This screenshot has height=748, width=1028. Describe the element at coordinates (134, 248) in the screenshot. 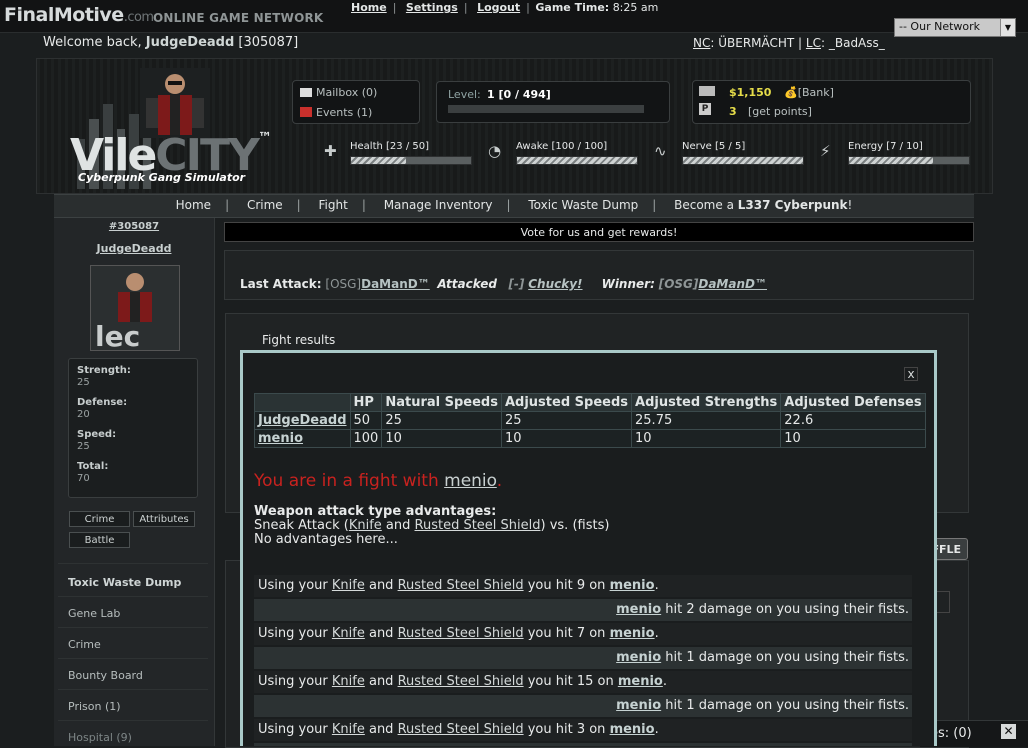

I see `profile-name-link: JudgeDeadd` at that location.